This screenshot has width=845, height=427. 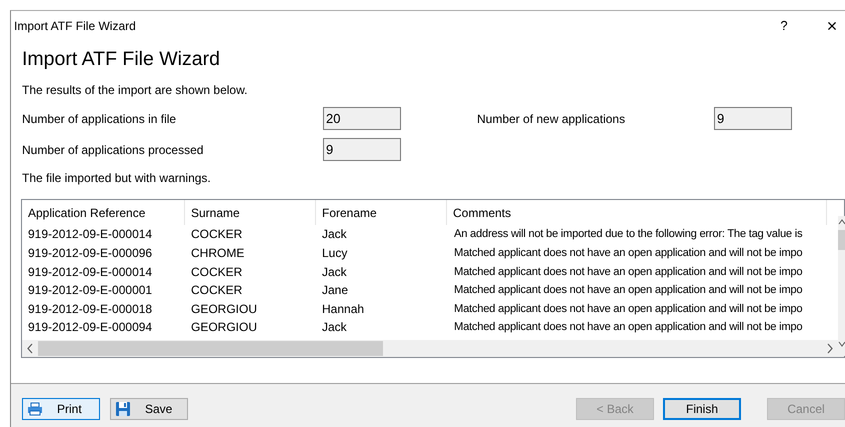 I want to click on table-cell-text: Lucy, so click(x=334, y=253).